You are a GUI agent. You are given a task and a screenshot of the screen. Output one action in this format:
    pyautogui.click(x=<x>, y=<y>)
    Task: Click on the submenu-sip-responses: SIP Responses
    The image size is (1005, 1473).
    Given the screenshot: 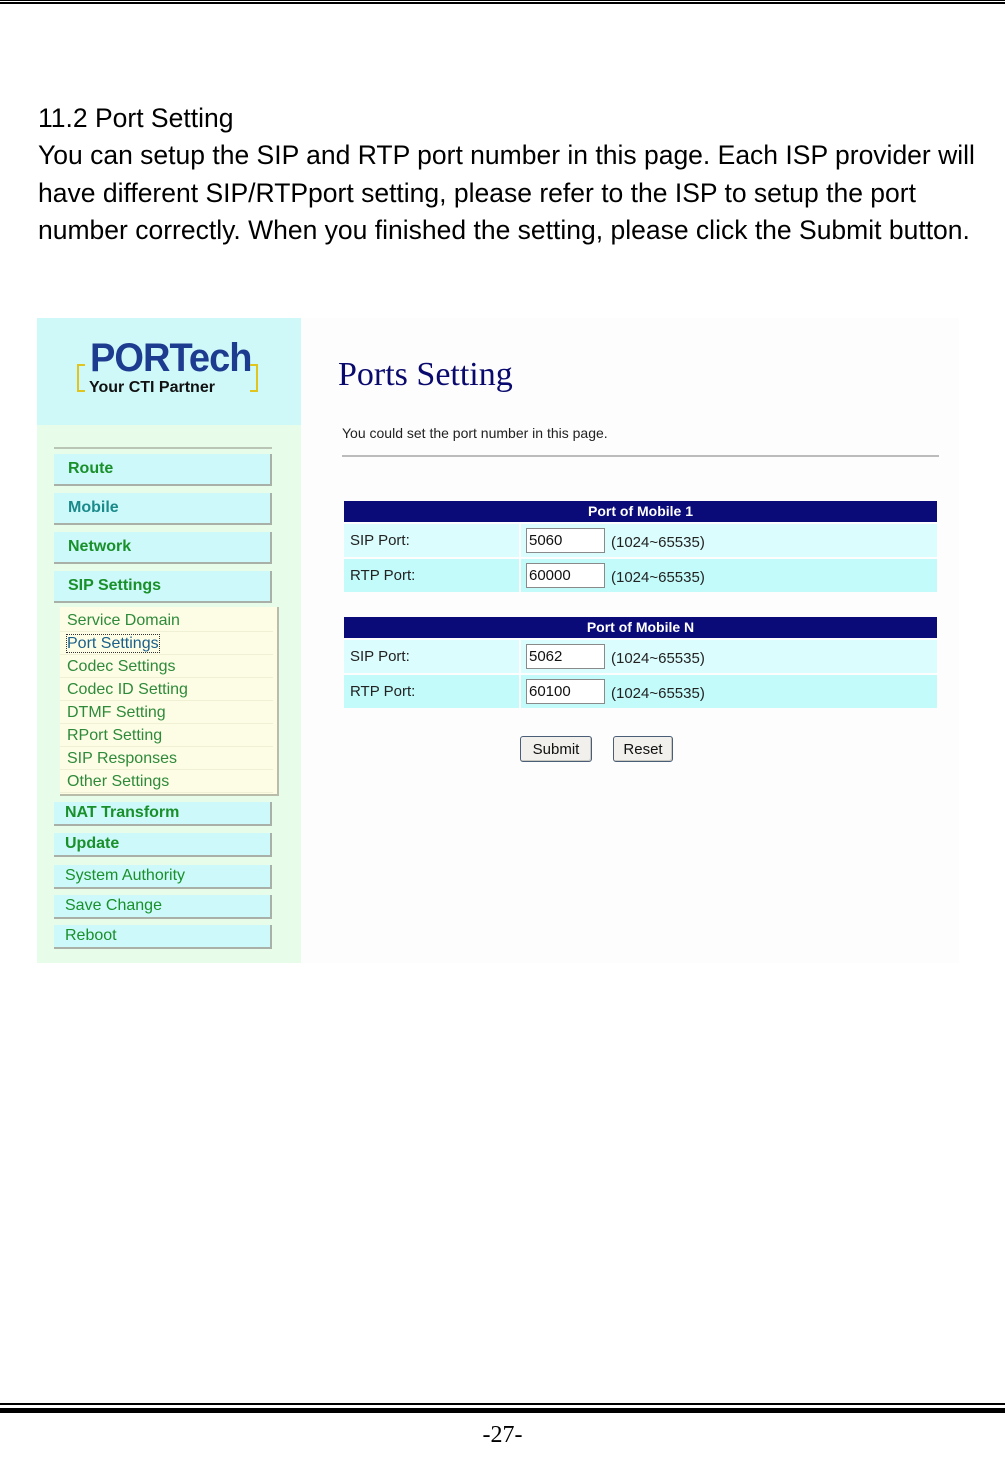 What is the action you would take?
    pyautogui.click(x=166, y=758)
    